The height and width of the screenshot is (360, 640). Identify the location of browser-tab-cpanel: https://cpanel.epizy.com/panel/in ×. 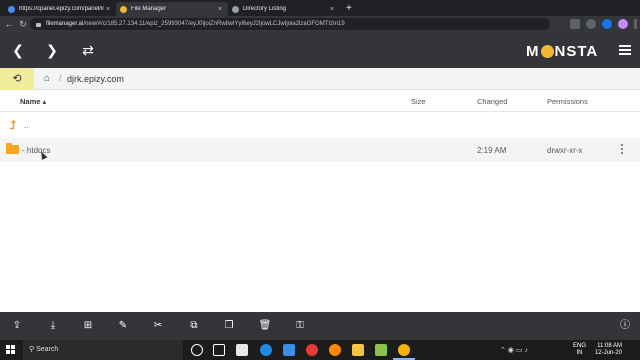
(60, 9).